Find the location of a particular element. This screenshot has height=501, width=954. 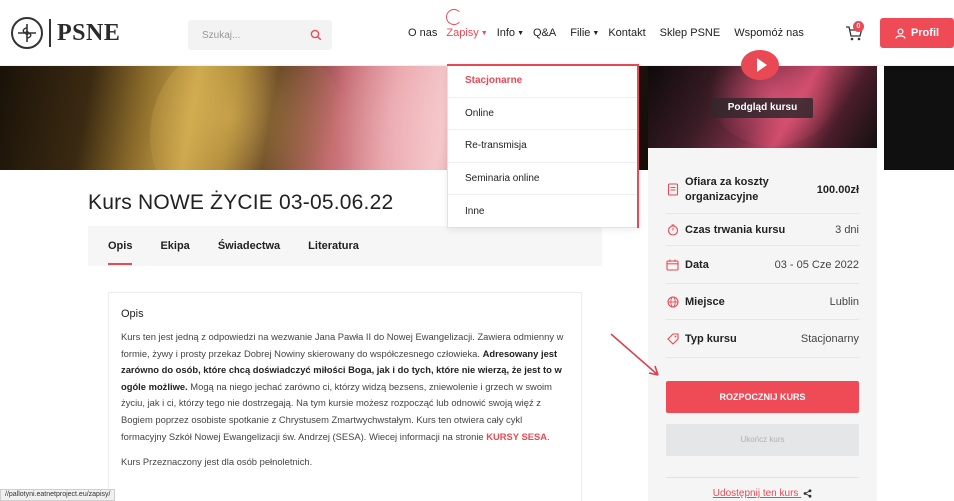

play-icon is located at coordinates (761, 65).